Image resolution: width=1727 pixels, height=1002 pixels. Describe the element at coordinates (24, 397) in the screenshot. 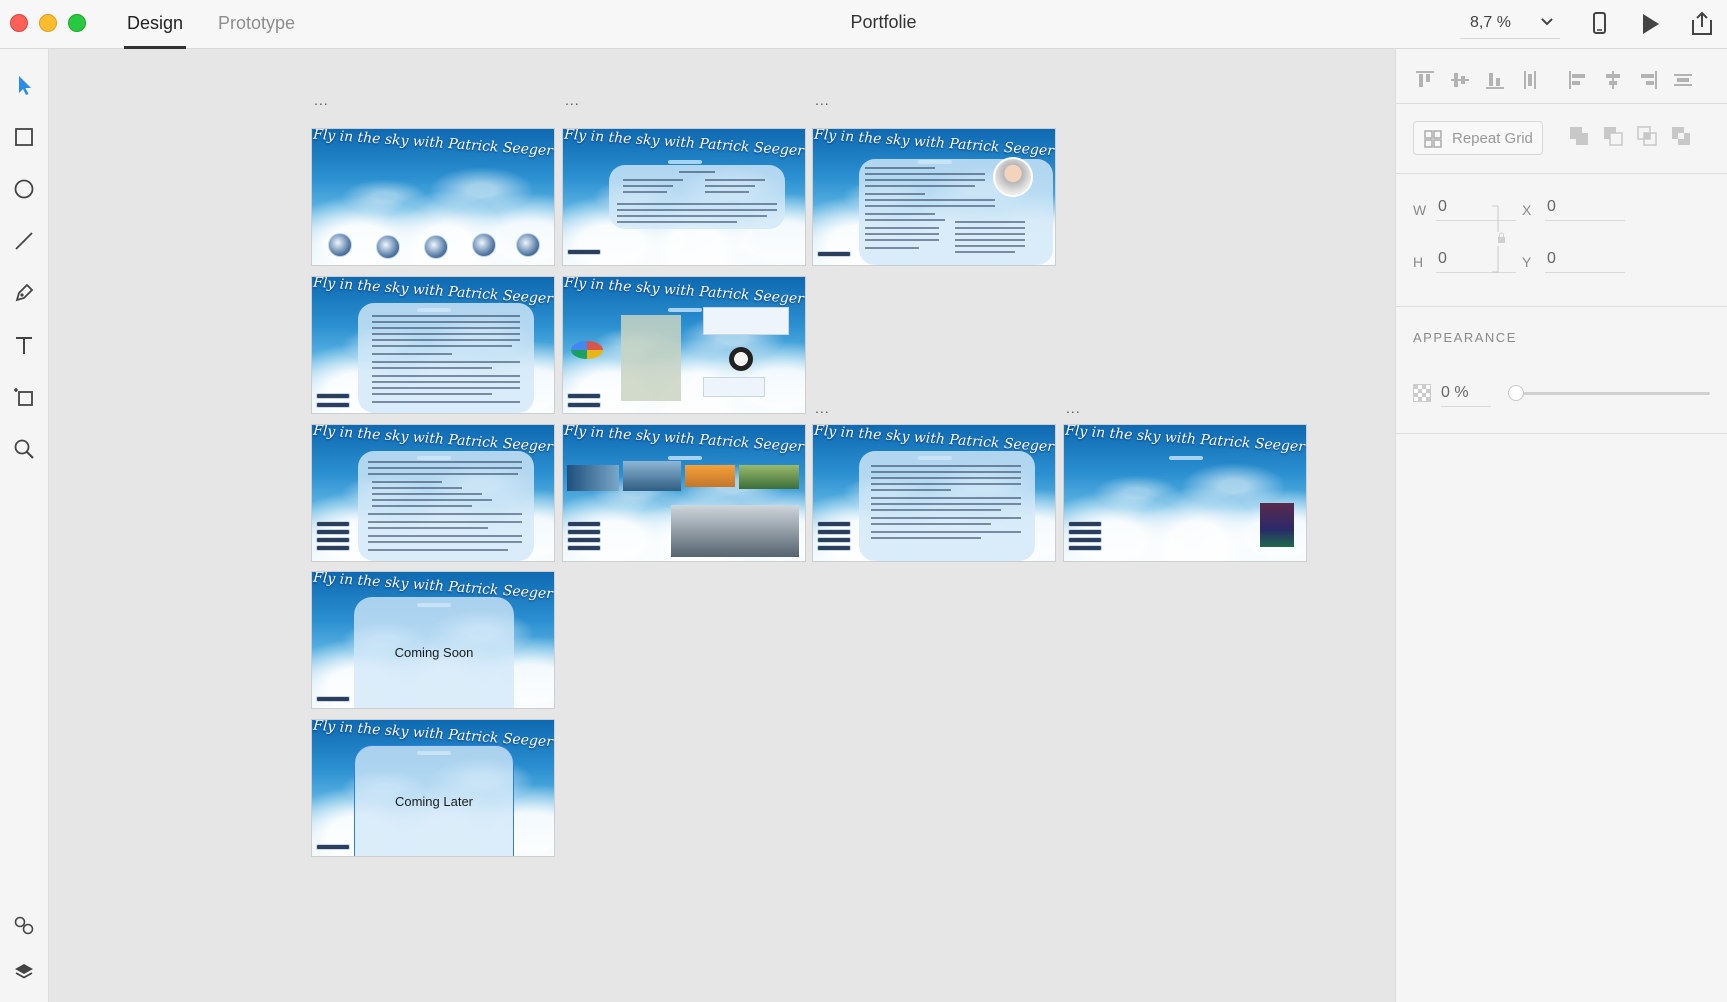

I see `artboard-icon` at that location.